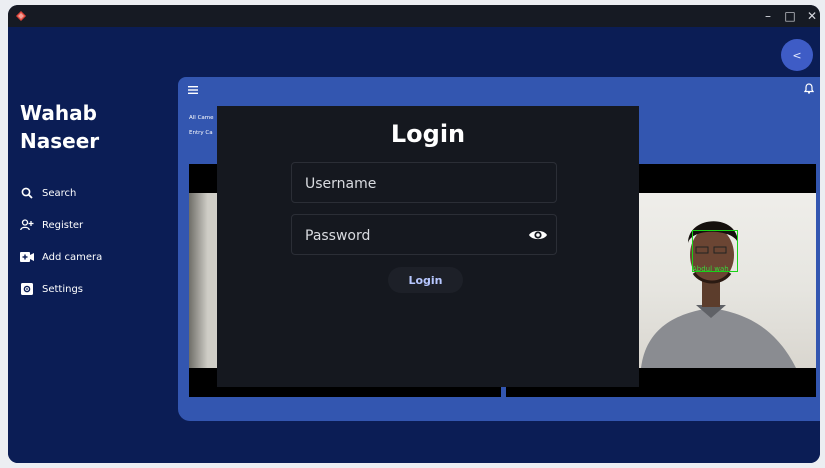 Image resolution: width=825 pixels, height=468 pixels. I want to click on user-last-name: Naseer, so click(60, 141).